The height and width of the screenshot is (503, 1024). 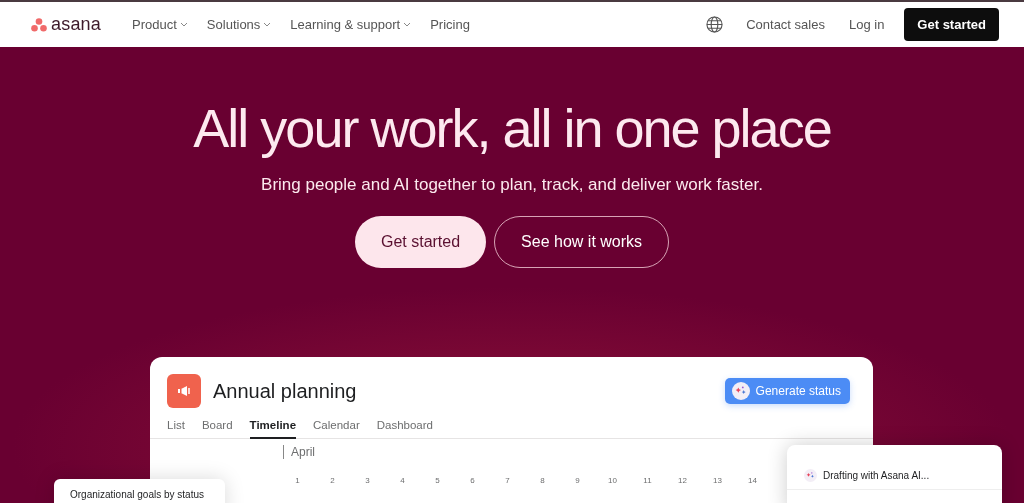 I want to click on month-label: April, so click(x=299, y=452).